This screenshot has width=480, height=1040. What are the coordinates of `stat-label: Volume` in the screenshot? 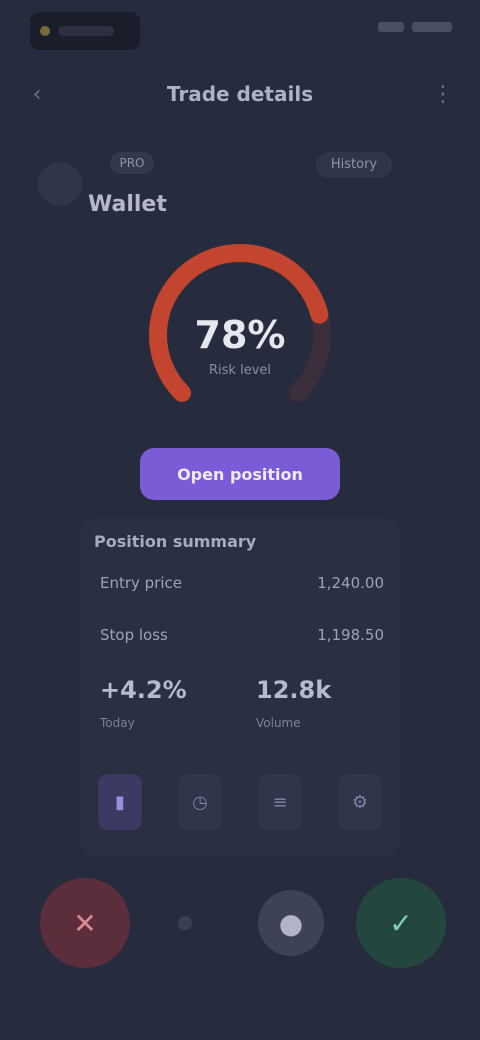 It's located at (278, 723).